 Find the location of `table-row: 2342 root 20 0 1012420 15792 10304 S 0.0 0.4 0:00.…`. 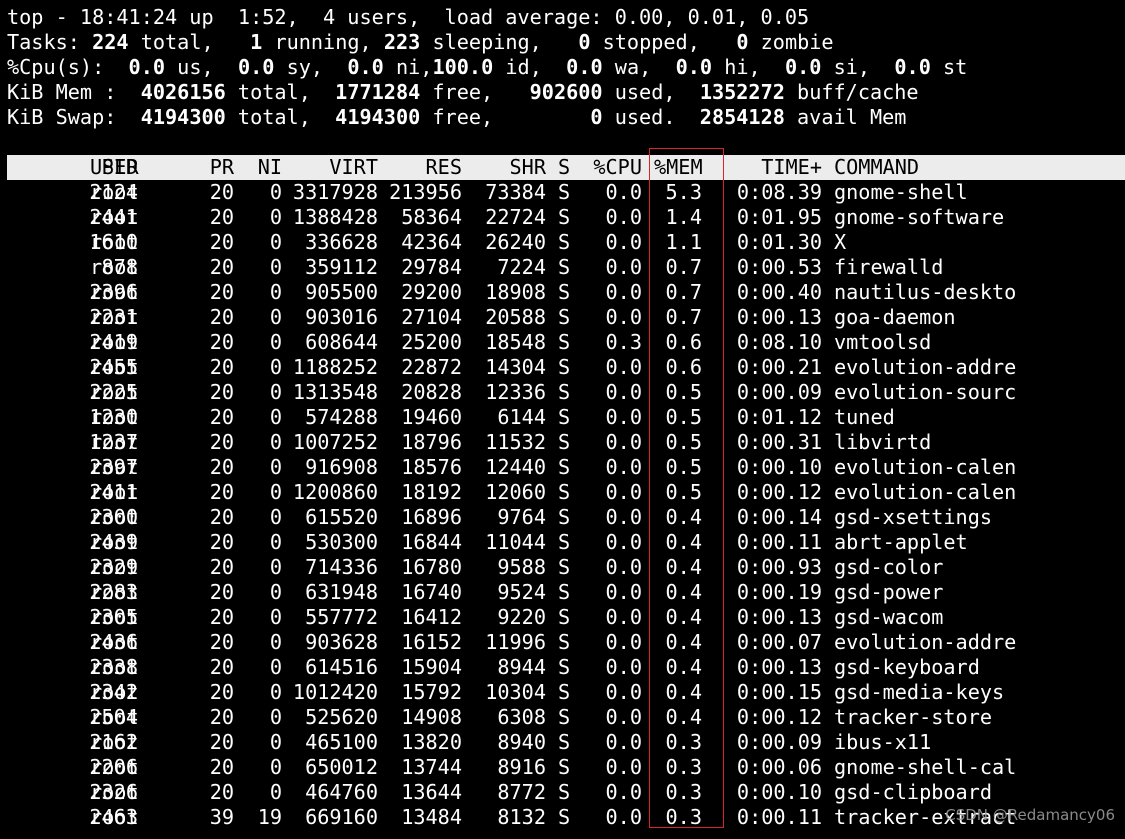

table-row: 2342 root 20 0 1012420 15792 10304 S 0.0 0.4 0:00.… is located at coordinates (562, 692).